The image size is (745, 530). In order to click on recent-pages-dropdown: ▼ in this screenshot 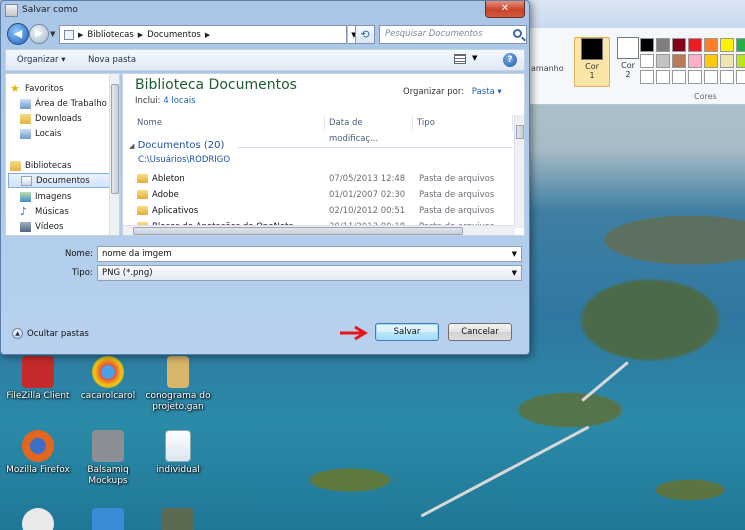, I will do `click(52, 34)`.